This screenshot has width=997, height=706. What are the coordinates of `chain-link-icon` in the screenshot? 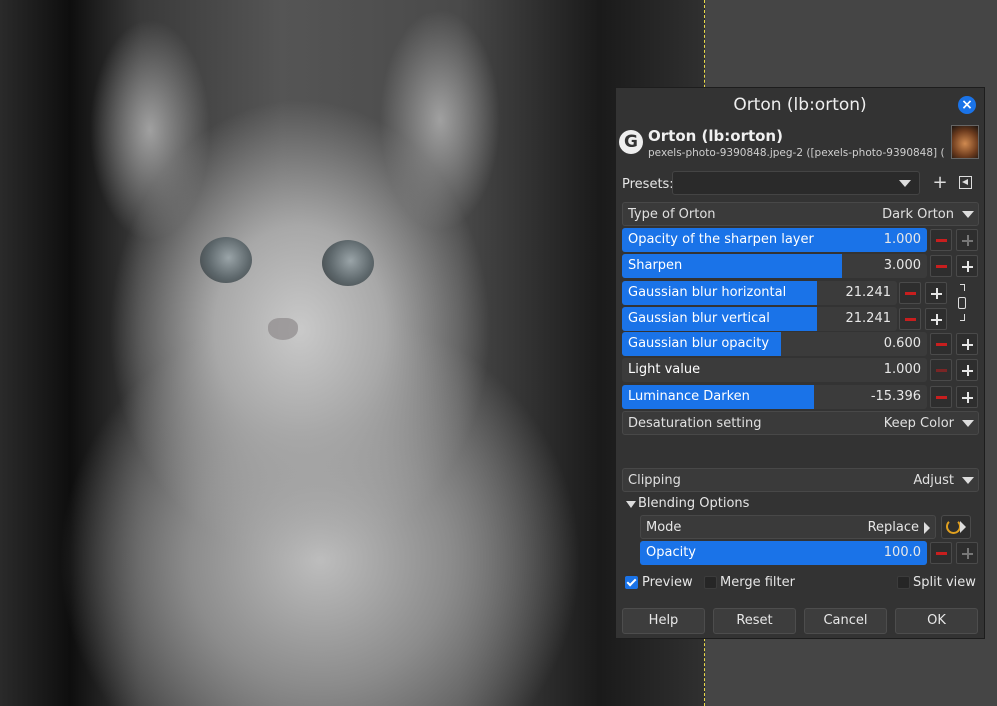 It's located at (963, 303).